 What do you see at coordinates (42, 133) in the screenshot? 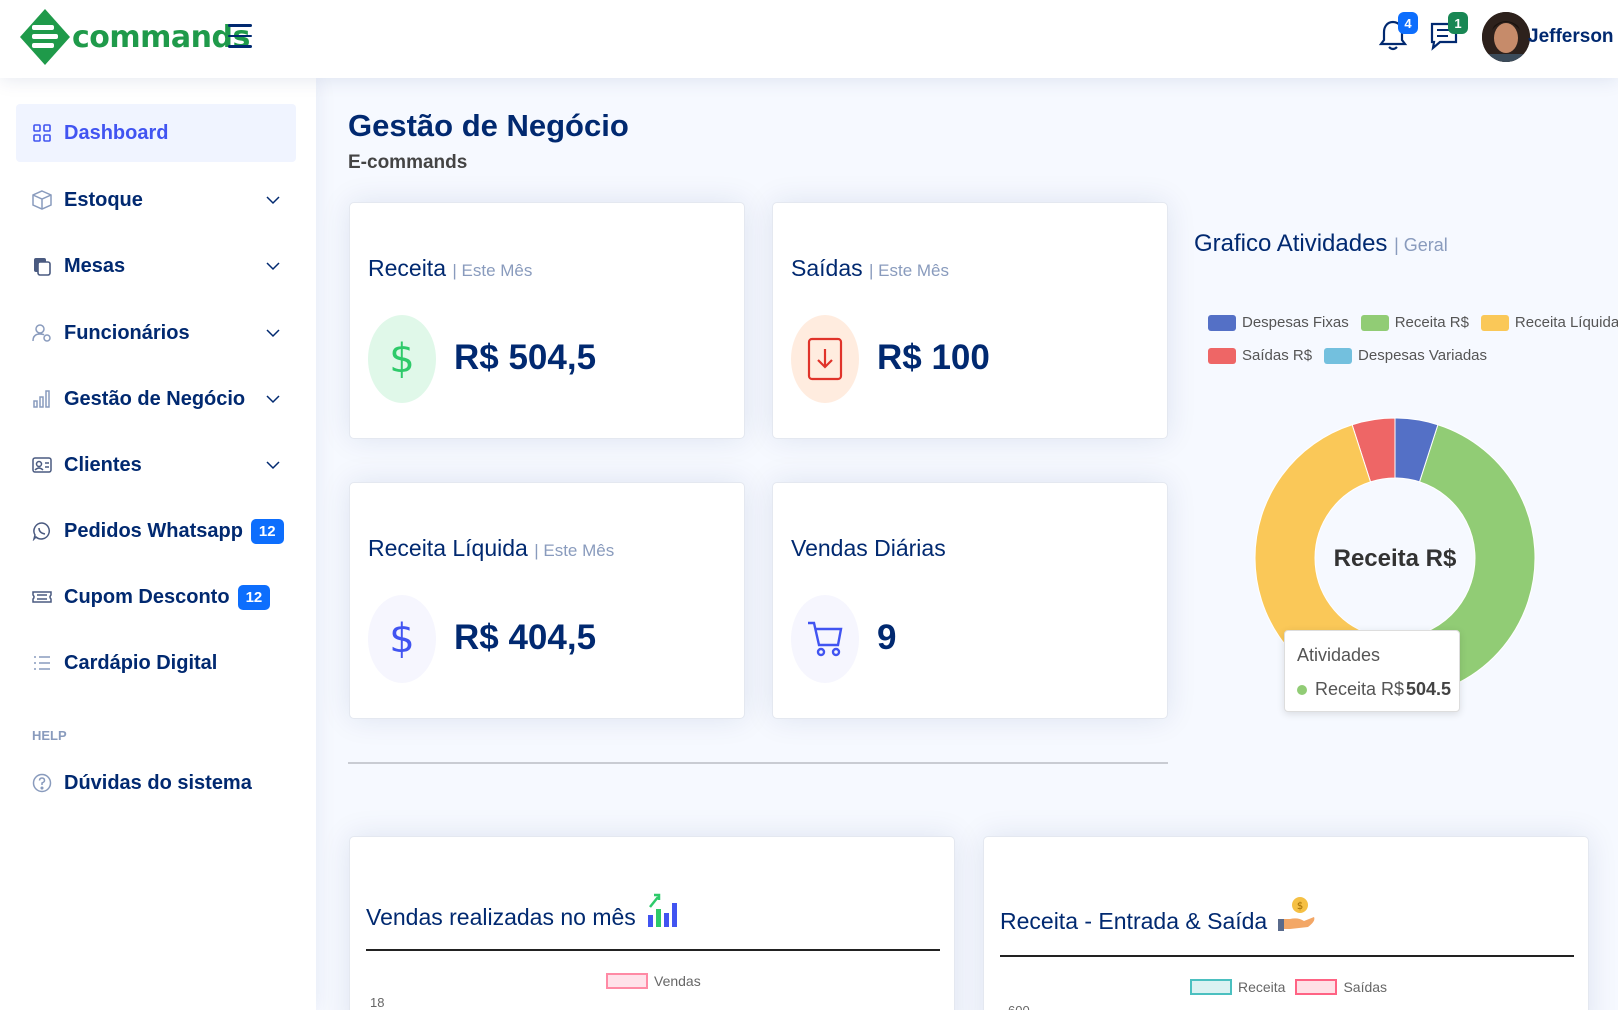
I see `grid-icon` at bounding box center [42, 133].